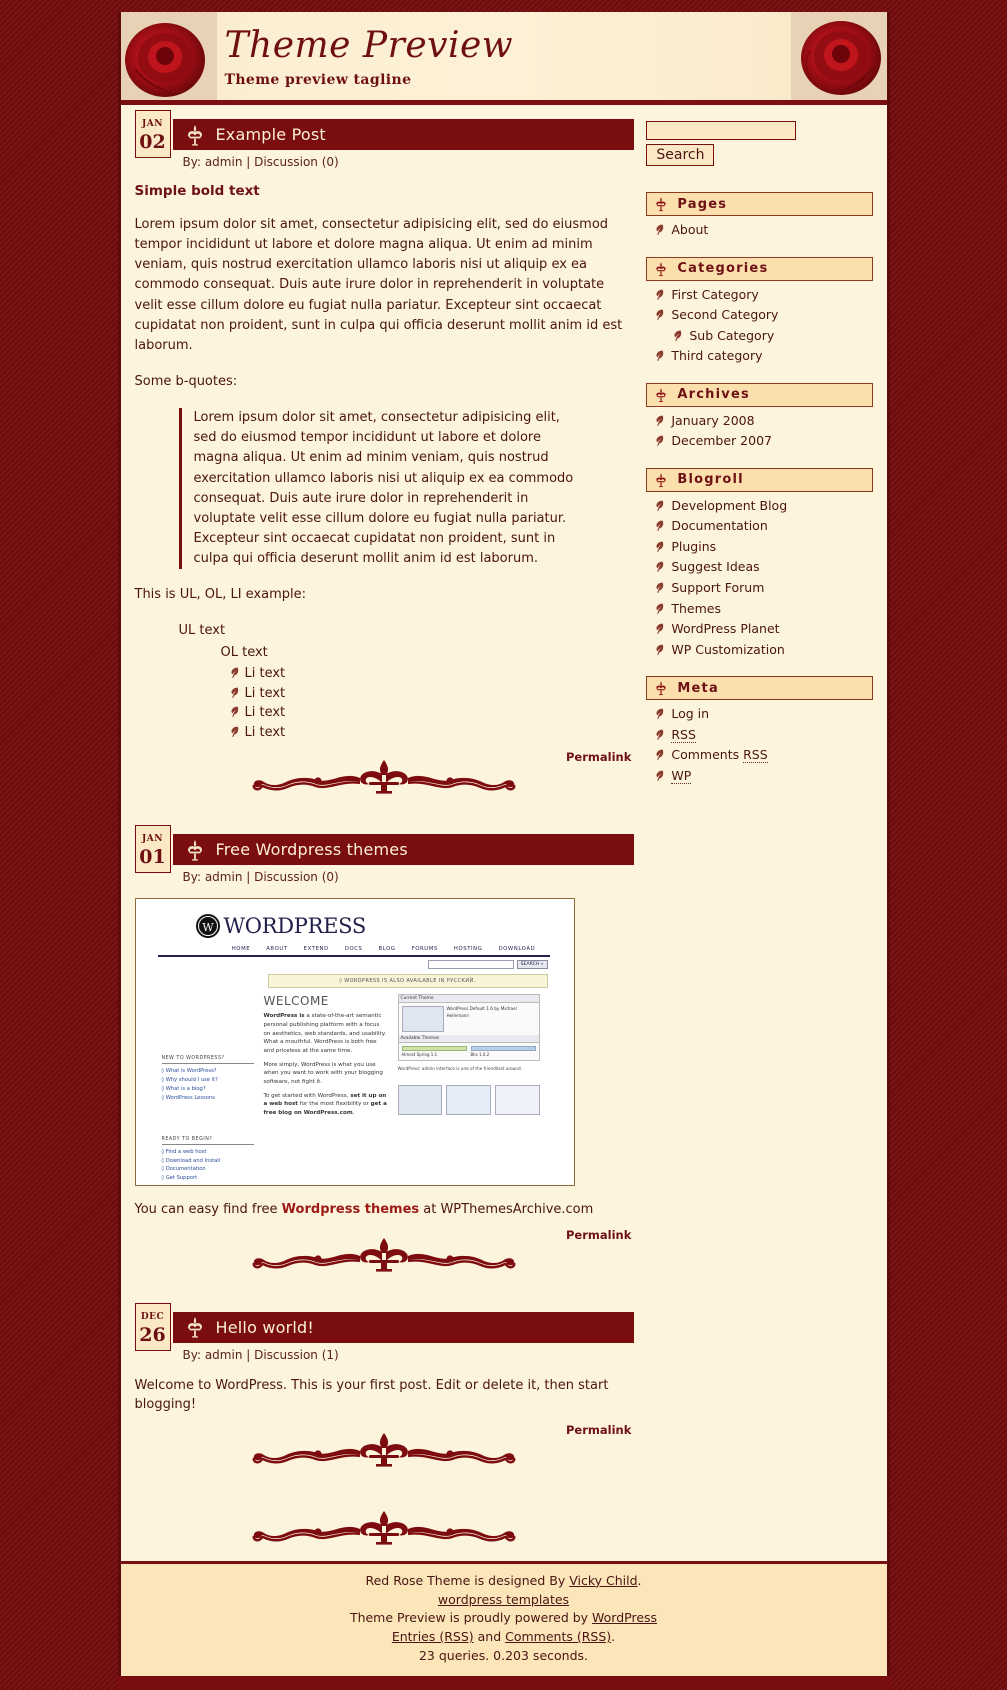  I want to click on widget-link: Log in, so click(690, 713).